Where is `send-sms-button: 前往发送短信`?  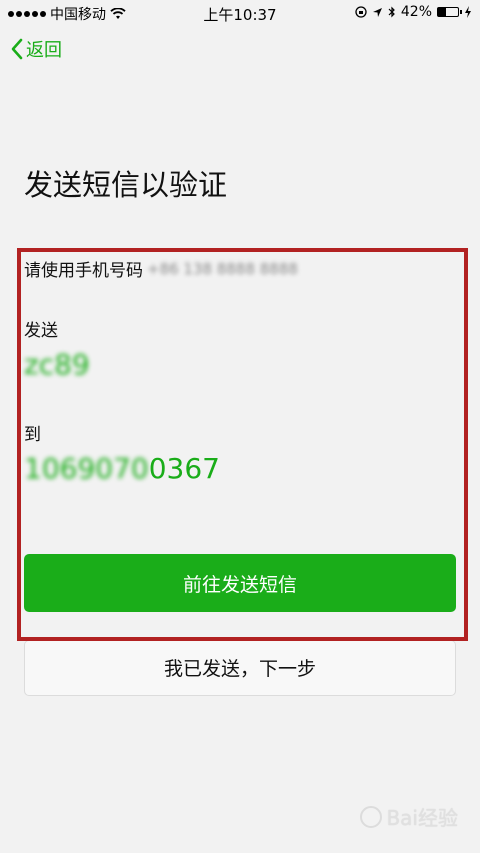
send-sms-button: 前往发送短信 is located at coordinates (240, 583).